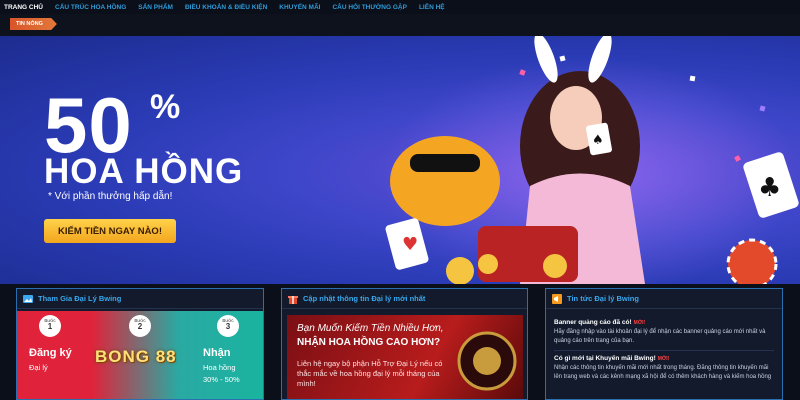 This screenshot has width=800, height=400. What do you see at coordinates (445, 181) in the screenshot?
I see `mascot-body` at bounding box center [445, 181].